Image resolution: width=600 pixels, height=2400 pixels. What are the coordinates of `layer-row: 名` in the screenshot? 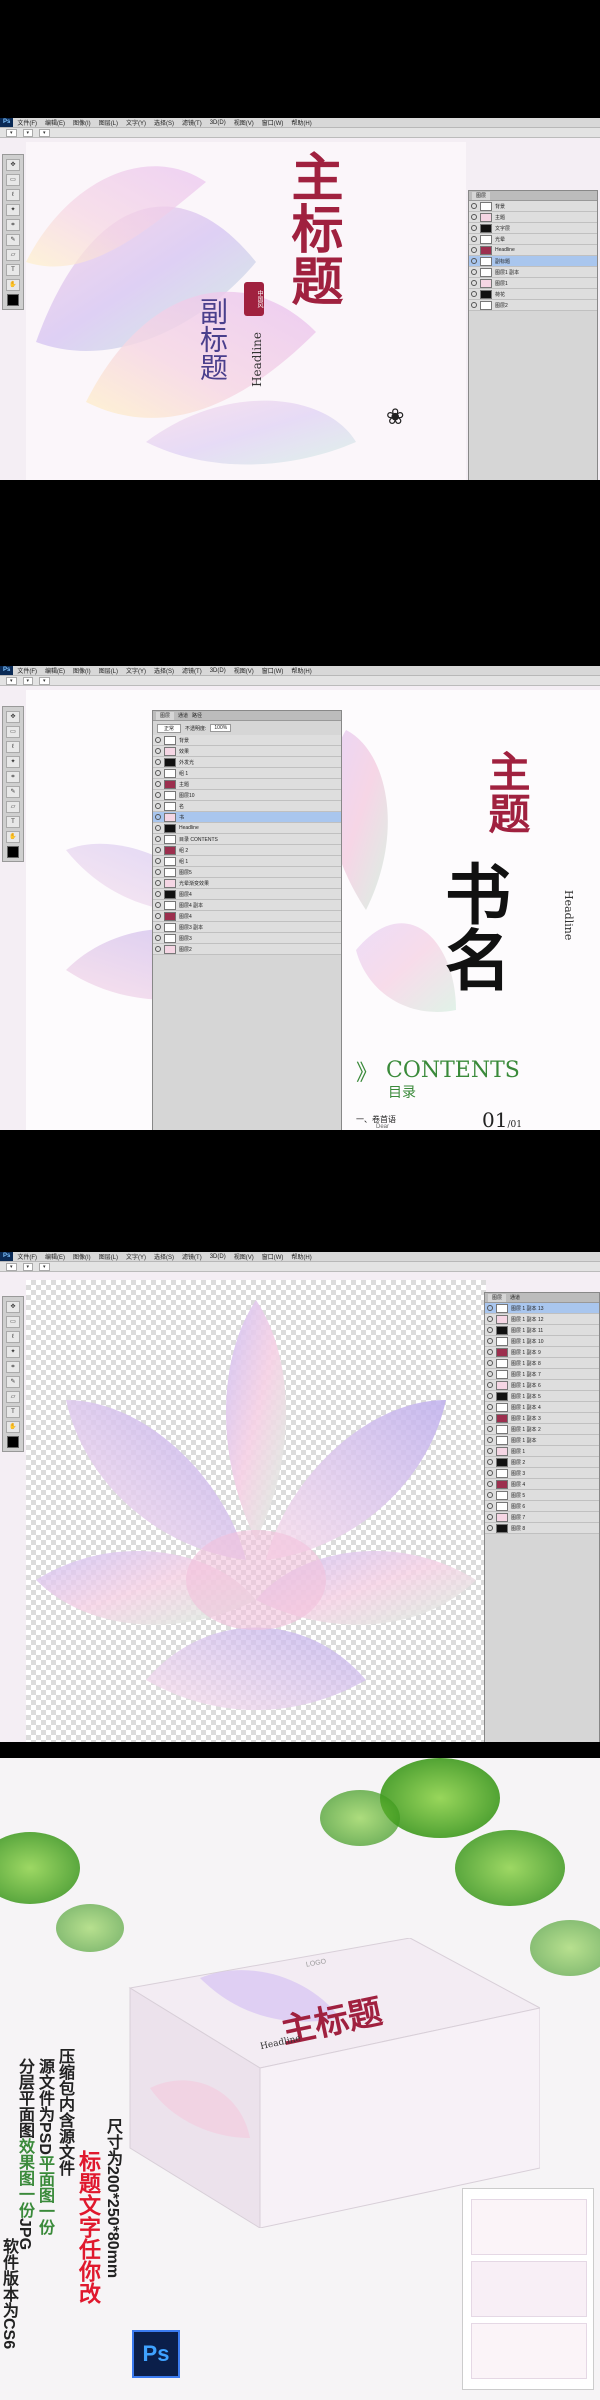 It's located at (247, 806).